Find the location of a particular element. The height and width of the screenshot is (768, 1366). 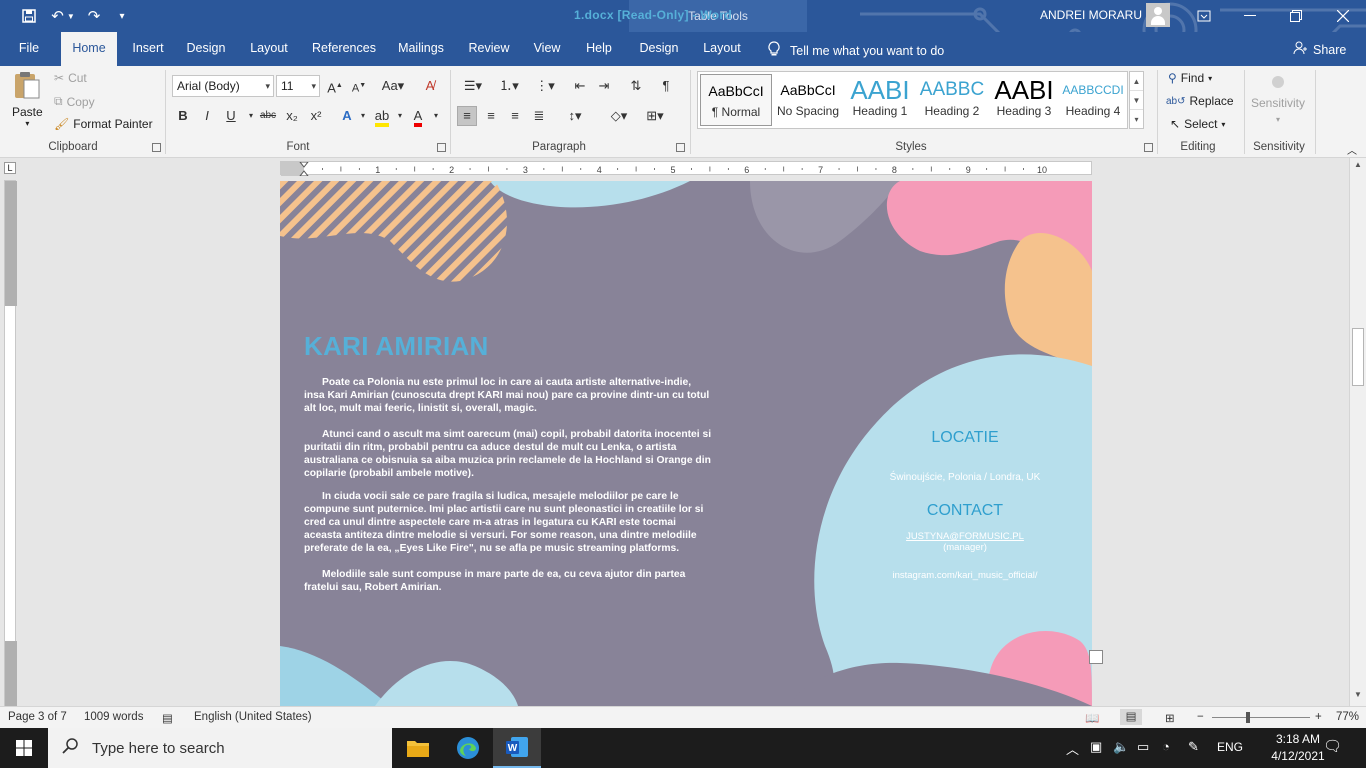

collapse-ribbon-icon: ︿ is located at coordinates (1352, 149).